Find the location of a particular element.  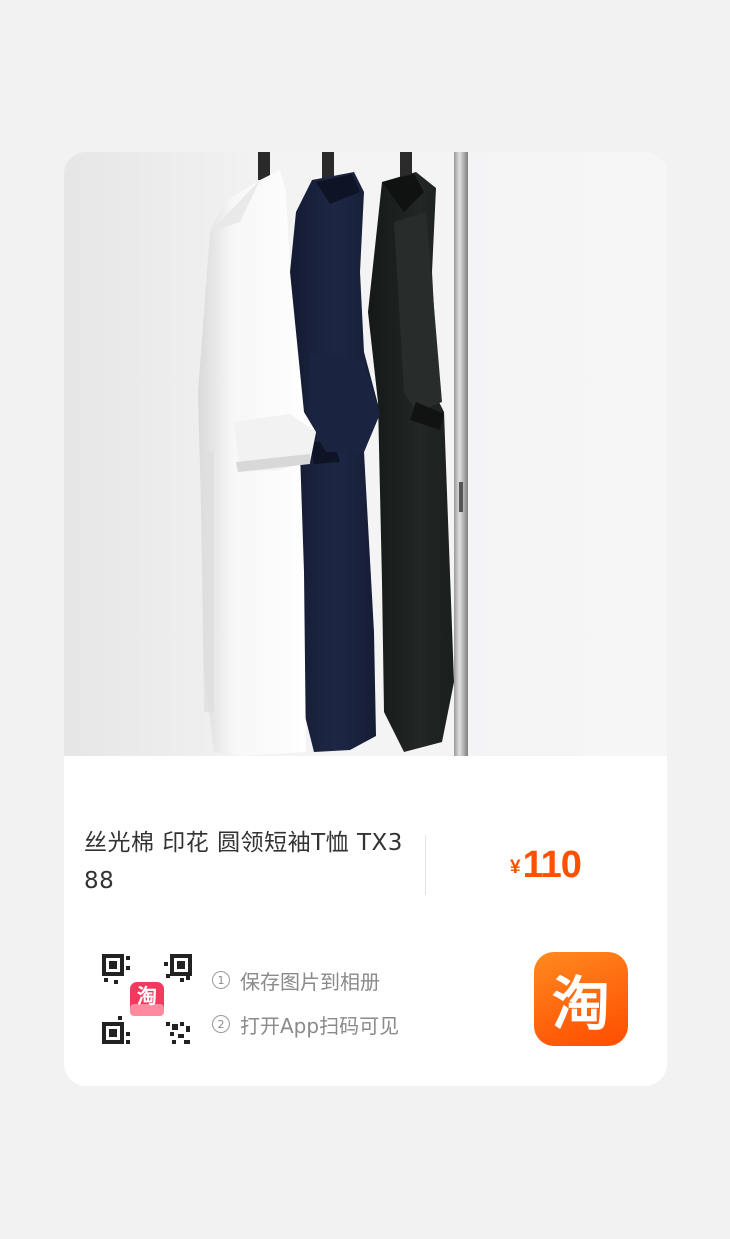

product-price: ¥110 is located at coordinates (546, 865).